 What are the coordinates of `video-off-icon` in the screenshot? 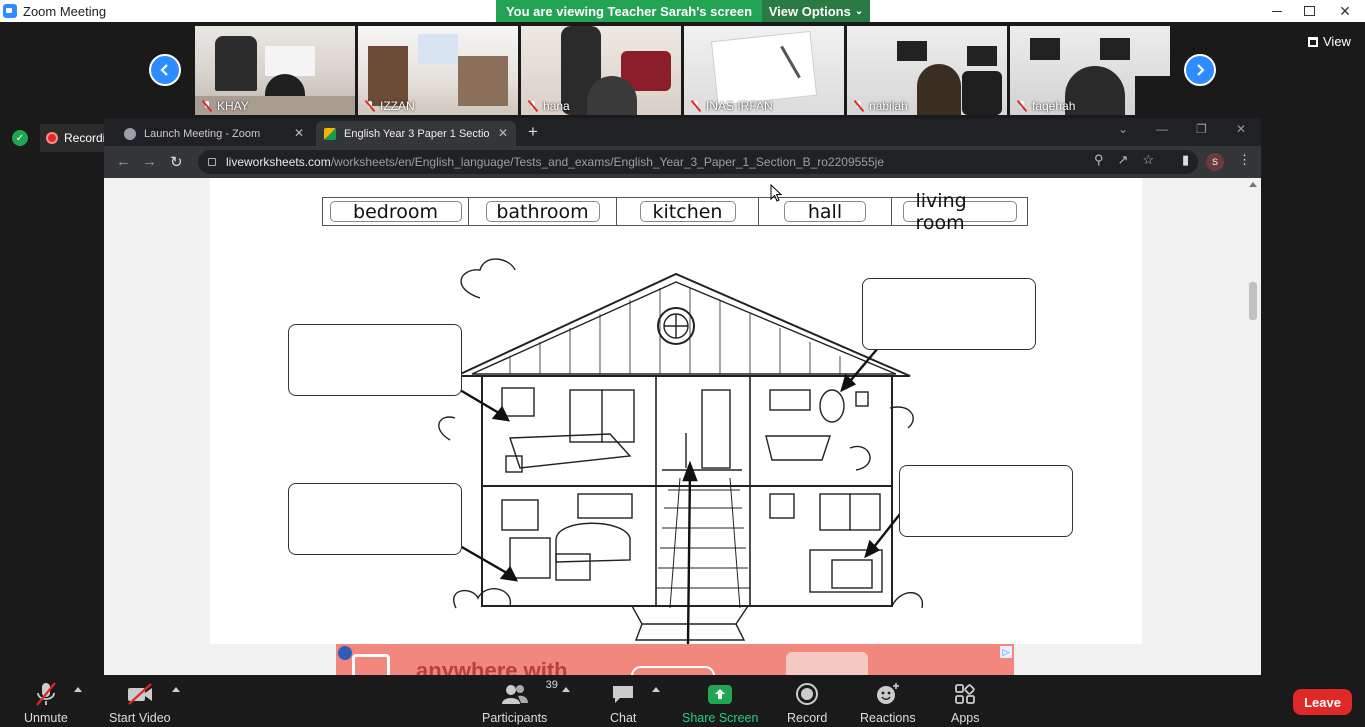 It's located at (139, 694).